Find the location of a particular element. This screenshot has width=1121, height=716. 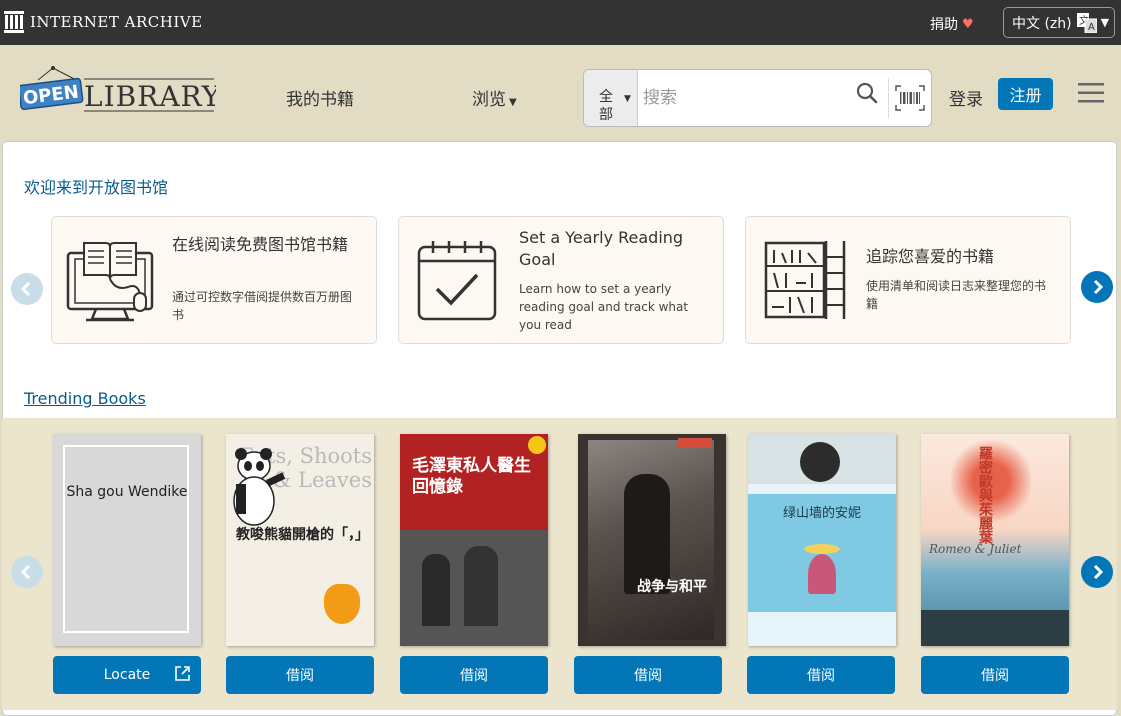

donate-link: 捐助 ♥ is located at coordinates (952, 24).